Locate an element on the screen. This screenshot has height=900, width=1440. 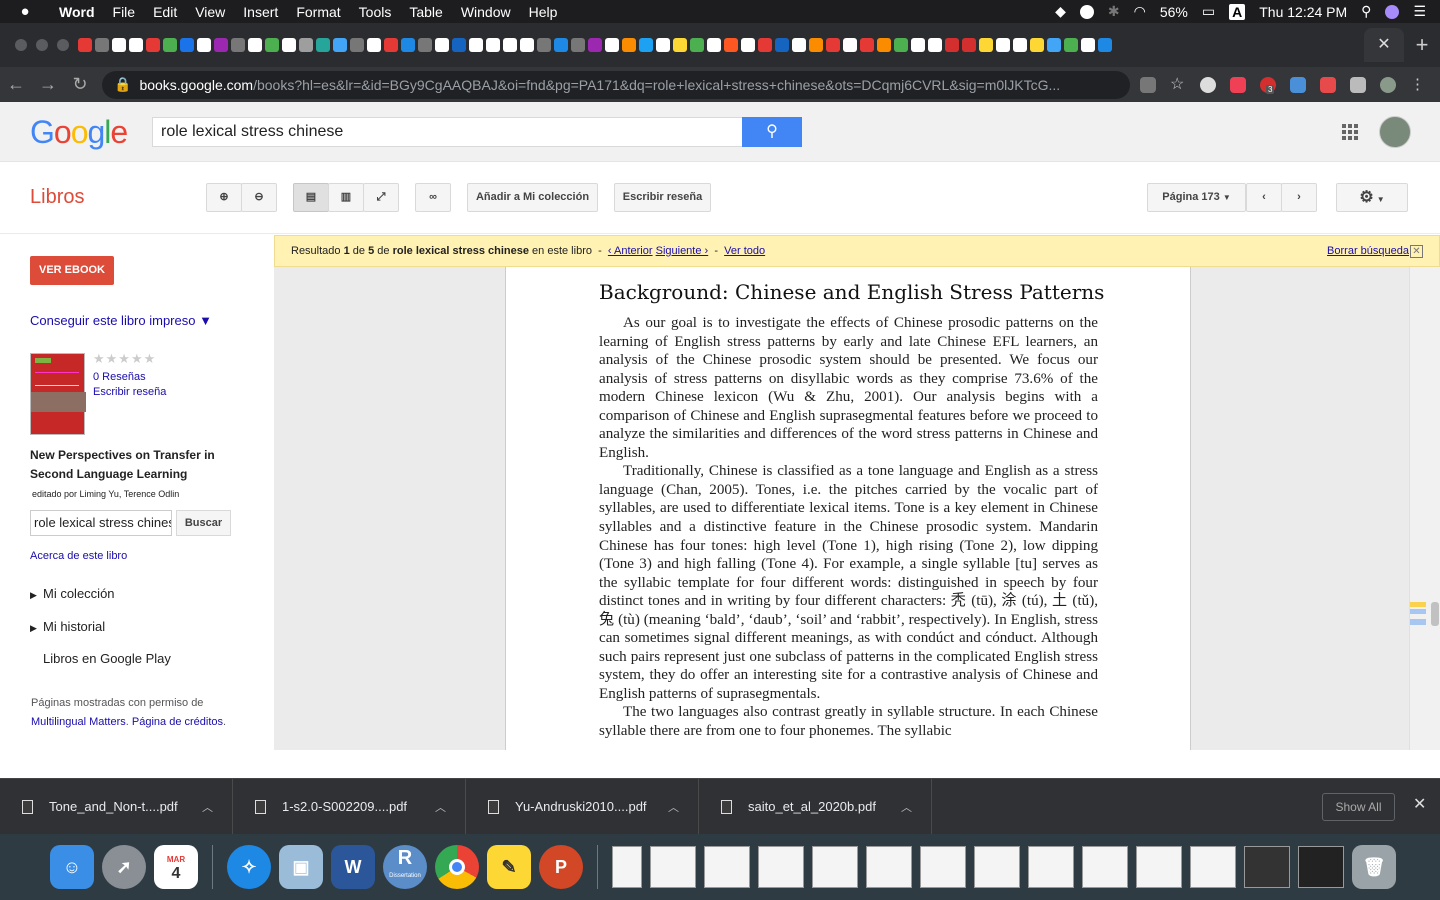
menu-table: Table is located at coordinates (425, 12).